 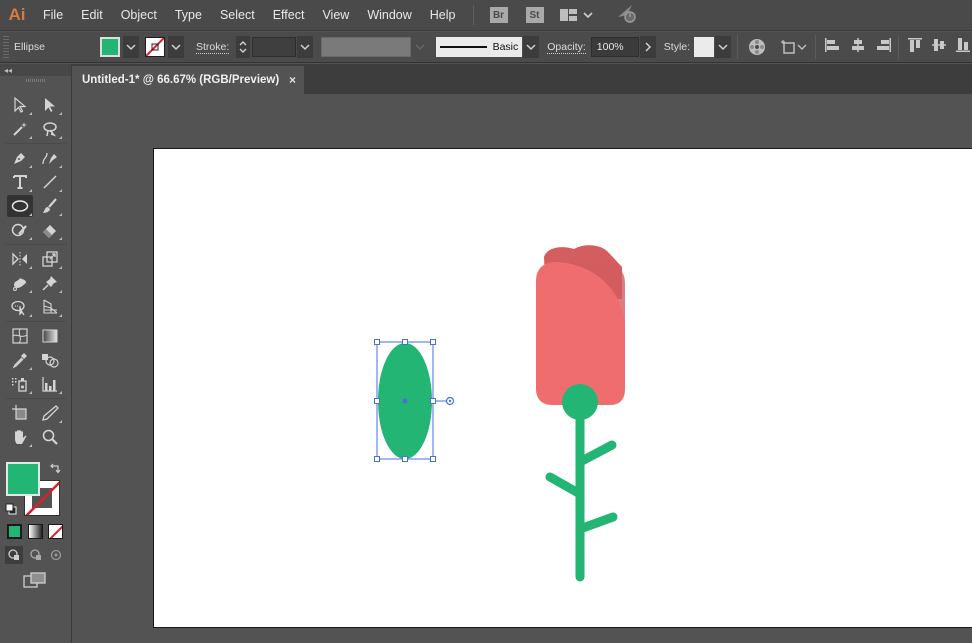 I want to click on menu-select: Select, so click(x=237, y=15).